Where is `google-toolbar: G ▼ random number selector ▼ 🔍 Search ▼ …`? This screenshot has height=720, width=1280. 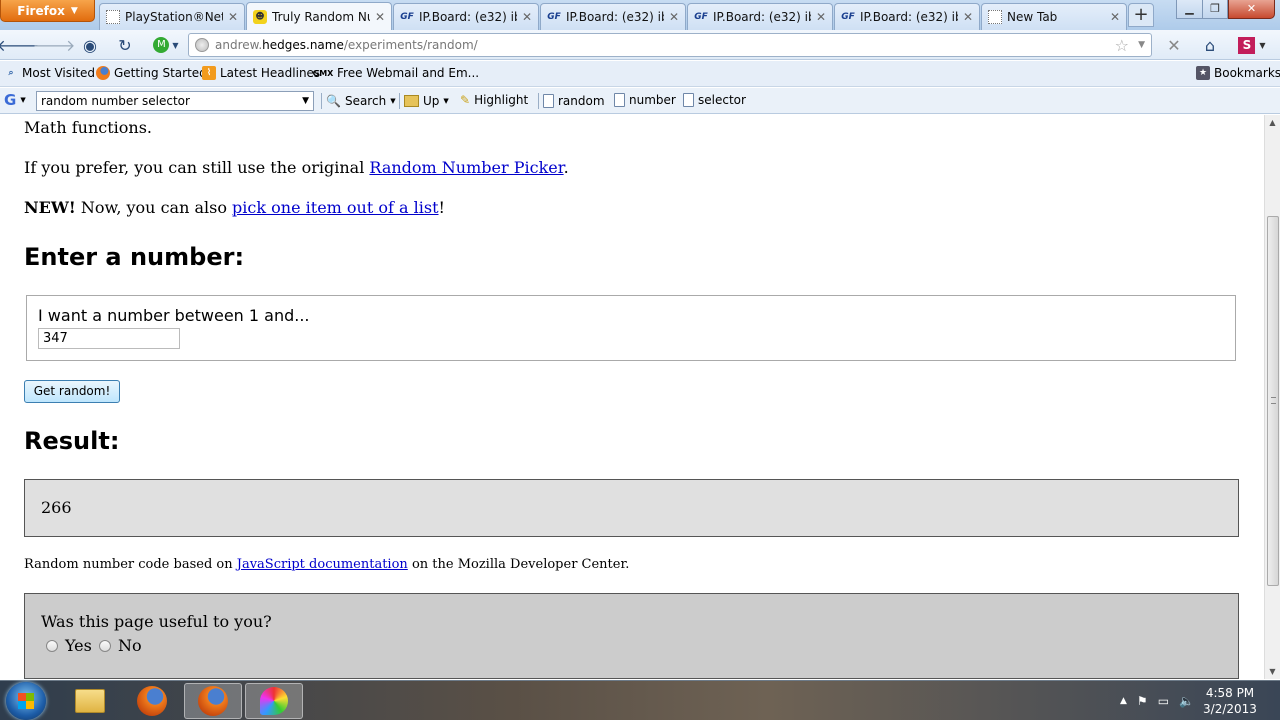 google-toolbar: G ▼ random number selector ▼ 🔍 Search ▼ … is located at coordinates (640, 101).